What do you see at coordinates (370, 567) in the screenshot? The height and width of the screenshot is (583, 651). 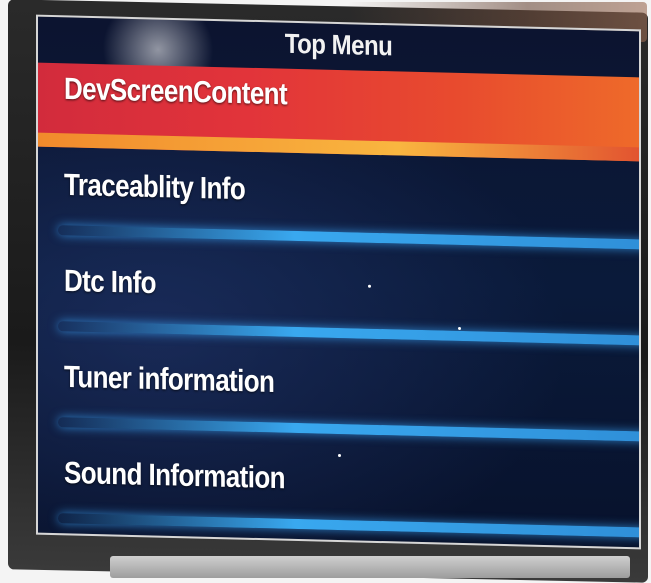 I see `bezel-bottom-trim` at bounding box center [370, 567].